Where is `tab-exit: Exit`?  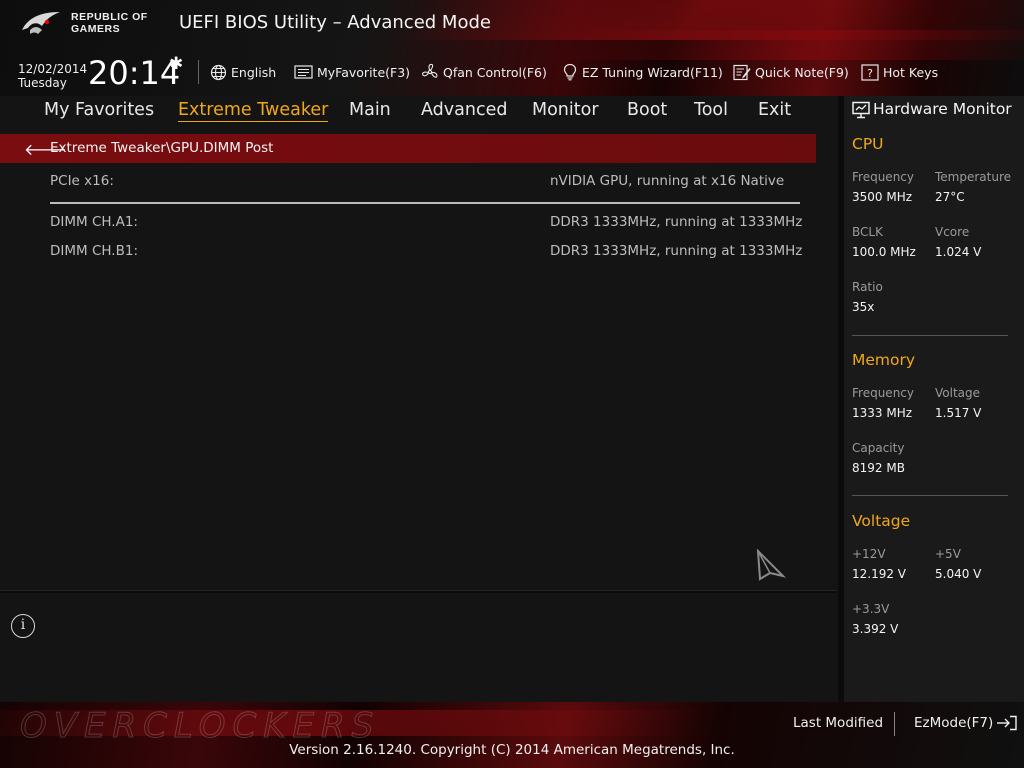
tab-exit: Exit is located at coordinates (774, 110).